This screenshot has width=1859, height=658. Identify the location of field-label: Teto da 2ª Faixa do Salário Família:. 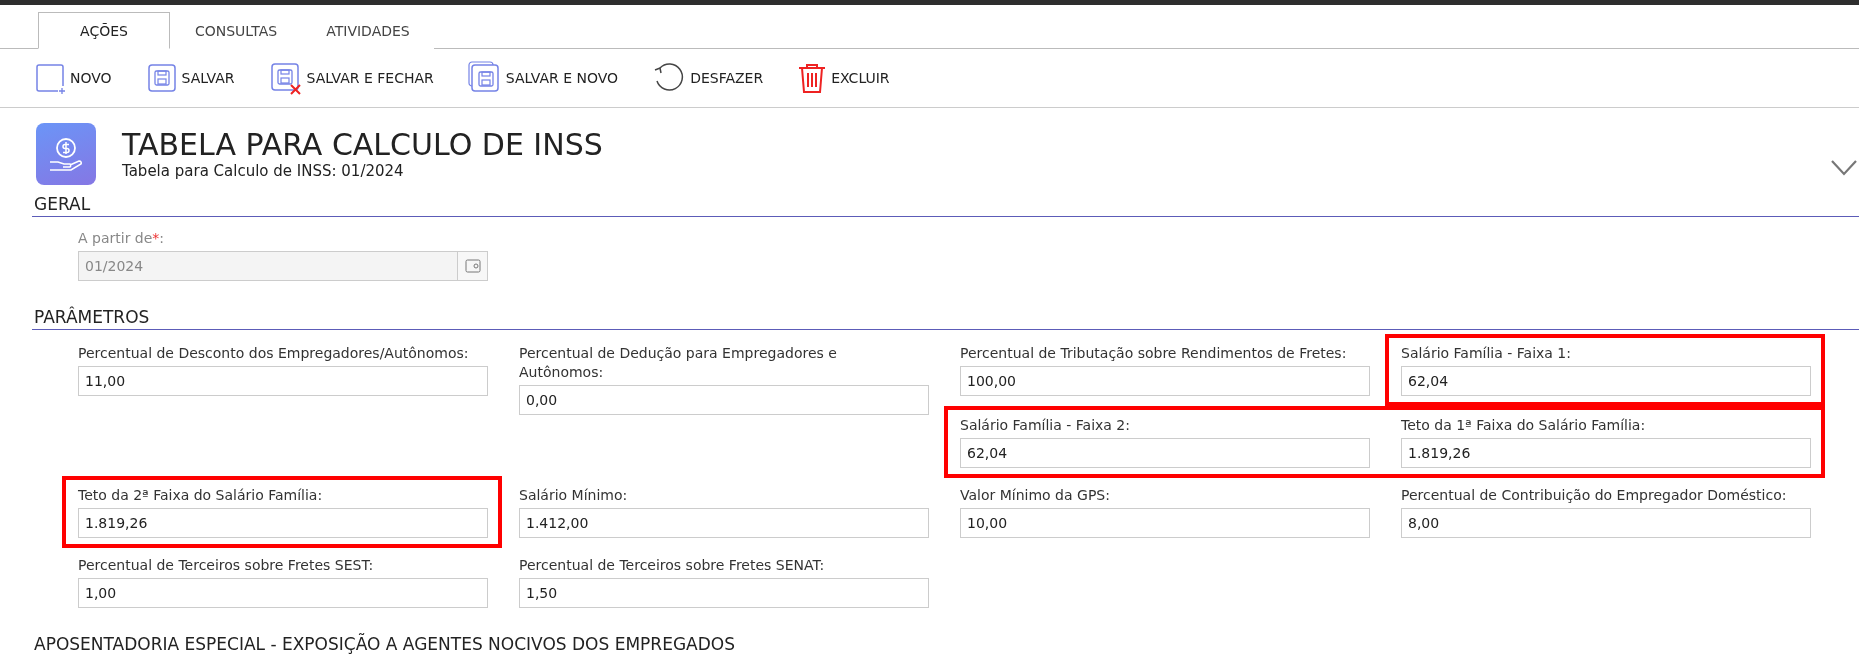
(200, 495).